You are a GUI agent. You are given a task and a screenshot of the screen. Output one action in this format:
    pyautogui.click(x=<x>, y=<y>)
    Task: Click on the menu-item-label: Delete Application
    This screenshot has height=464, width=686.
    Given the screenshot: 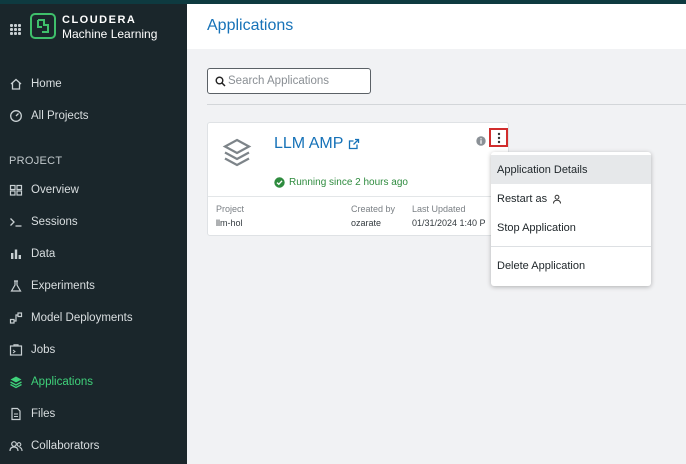 What is the action you would take?
    pyautogui.click(x=541, y=265)
    